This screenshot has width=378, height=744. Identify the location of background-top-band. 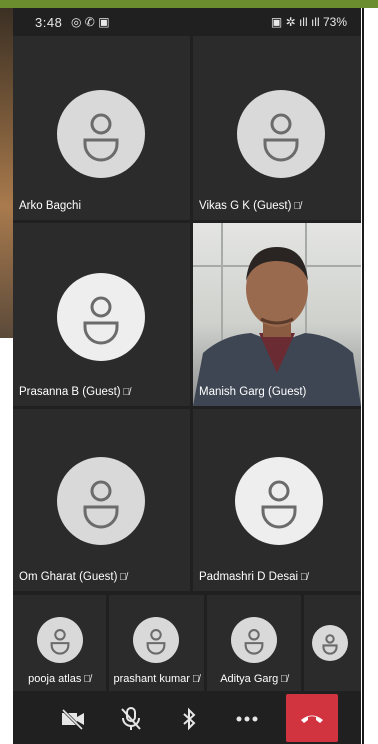
(189, 4).